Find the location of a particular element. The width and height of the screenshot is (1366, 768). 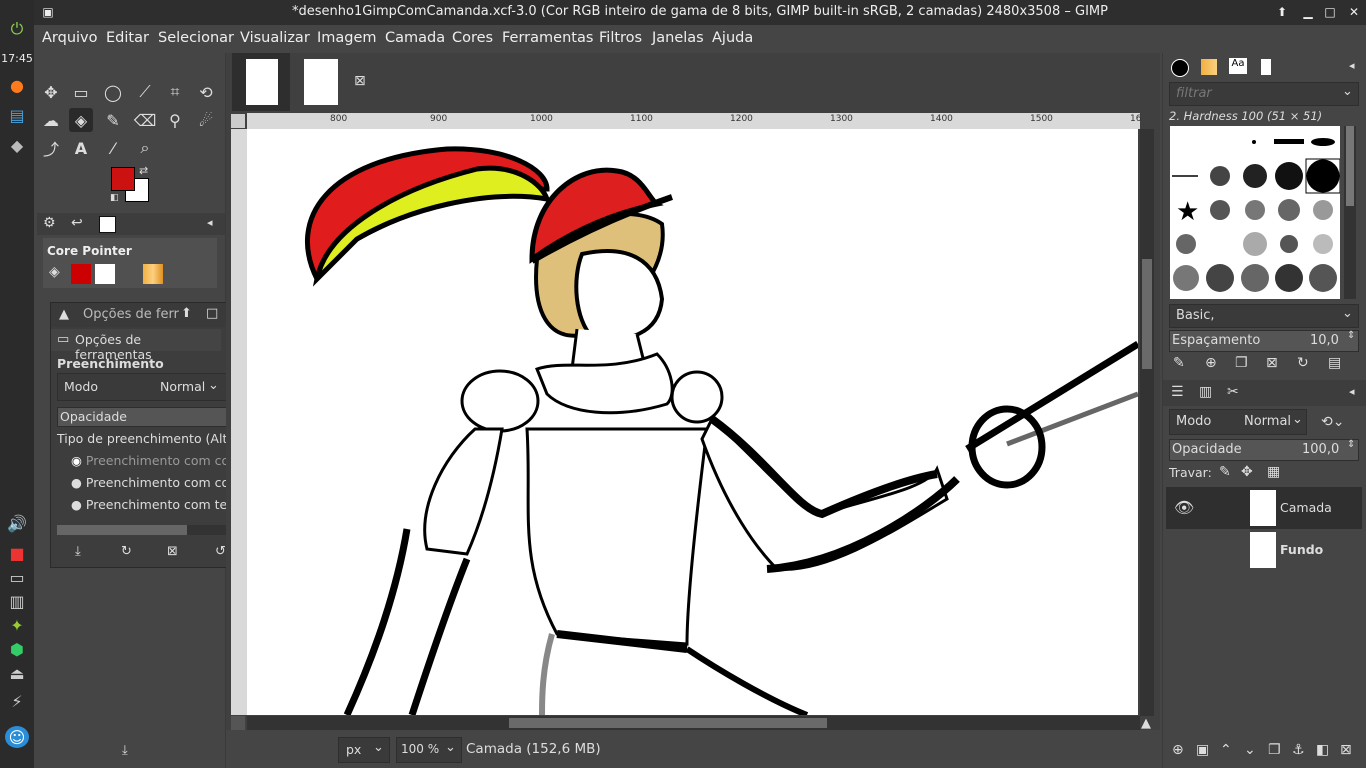

menu-ajuda: Ajuda is located at coordinates (732, 38).